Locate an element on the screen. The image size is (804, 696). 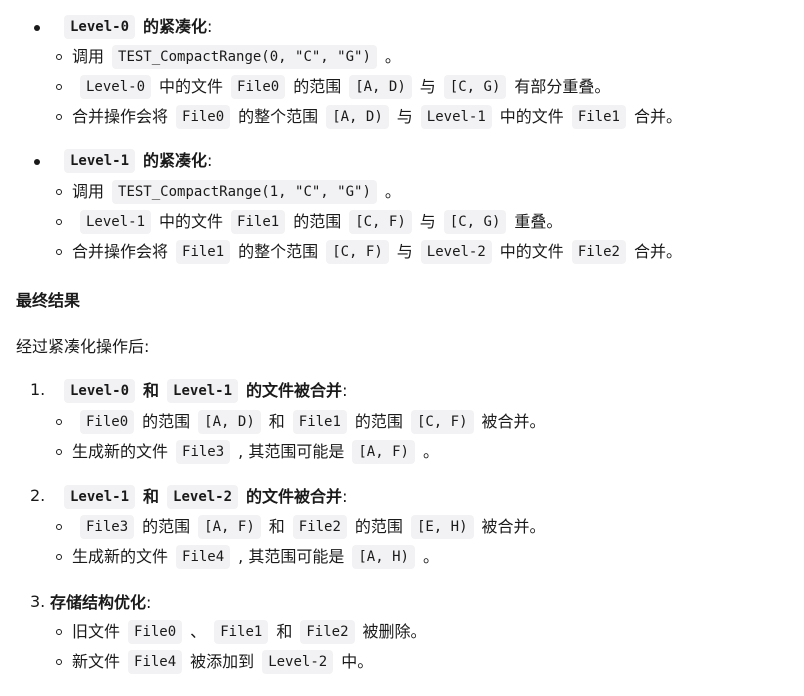
text: 存储结构优化 is located at coordinates (98, 602).